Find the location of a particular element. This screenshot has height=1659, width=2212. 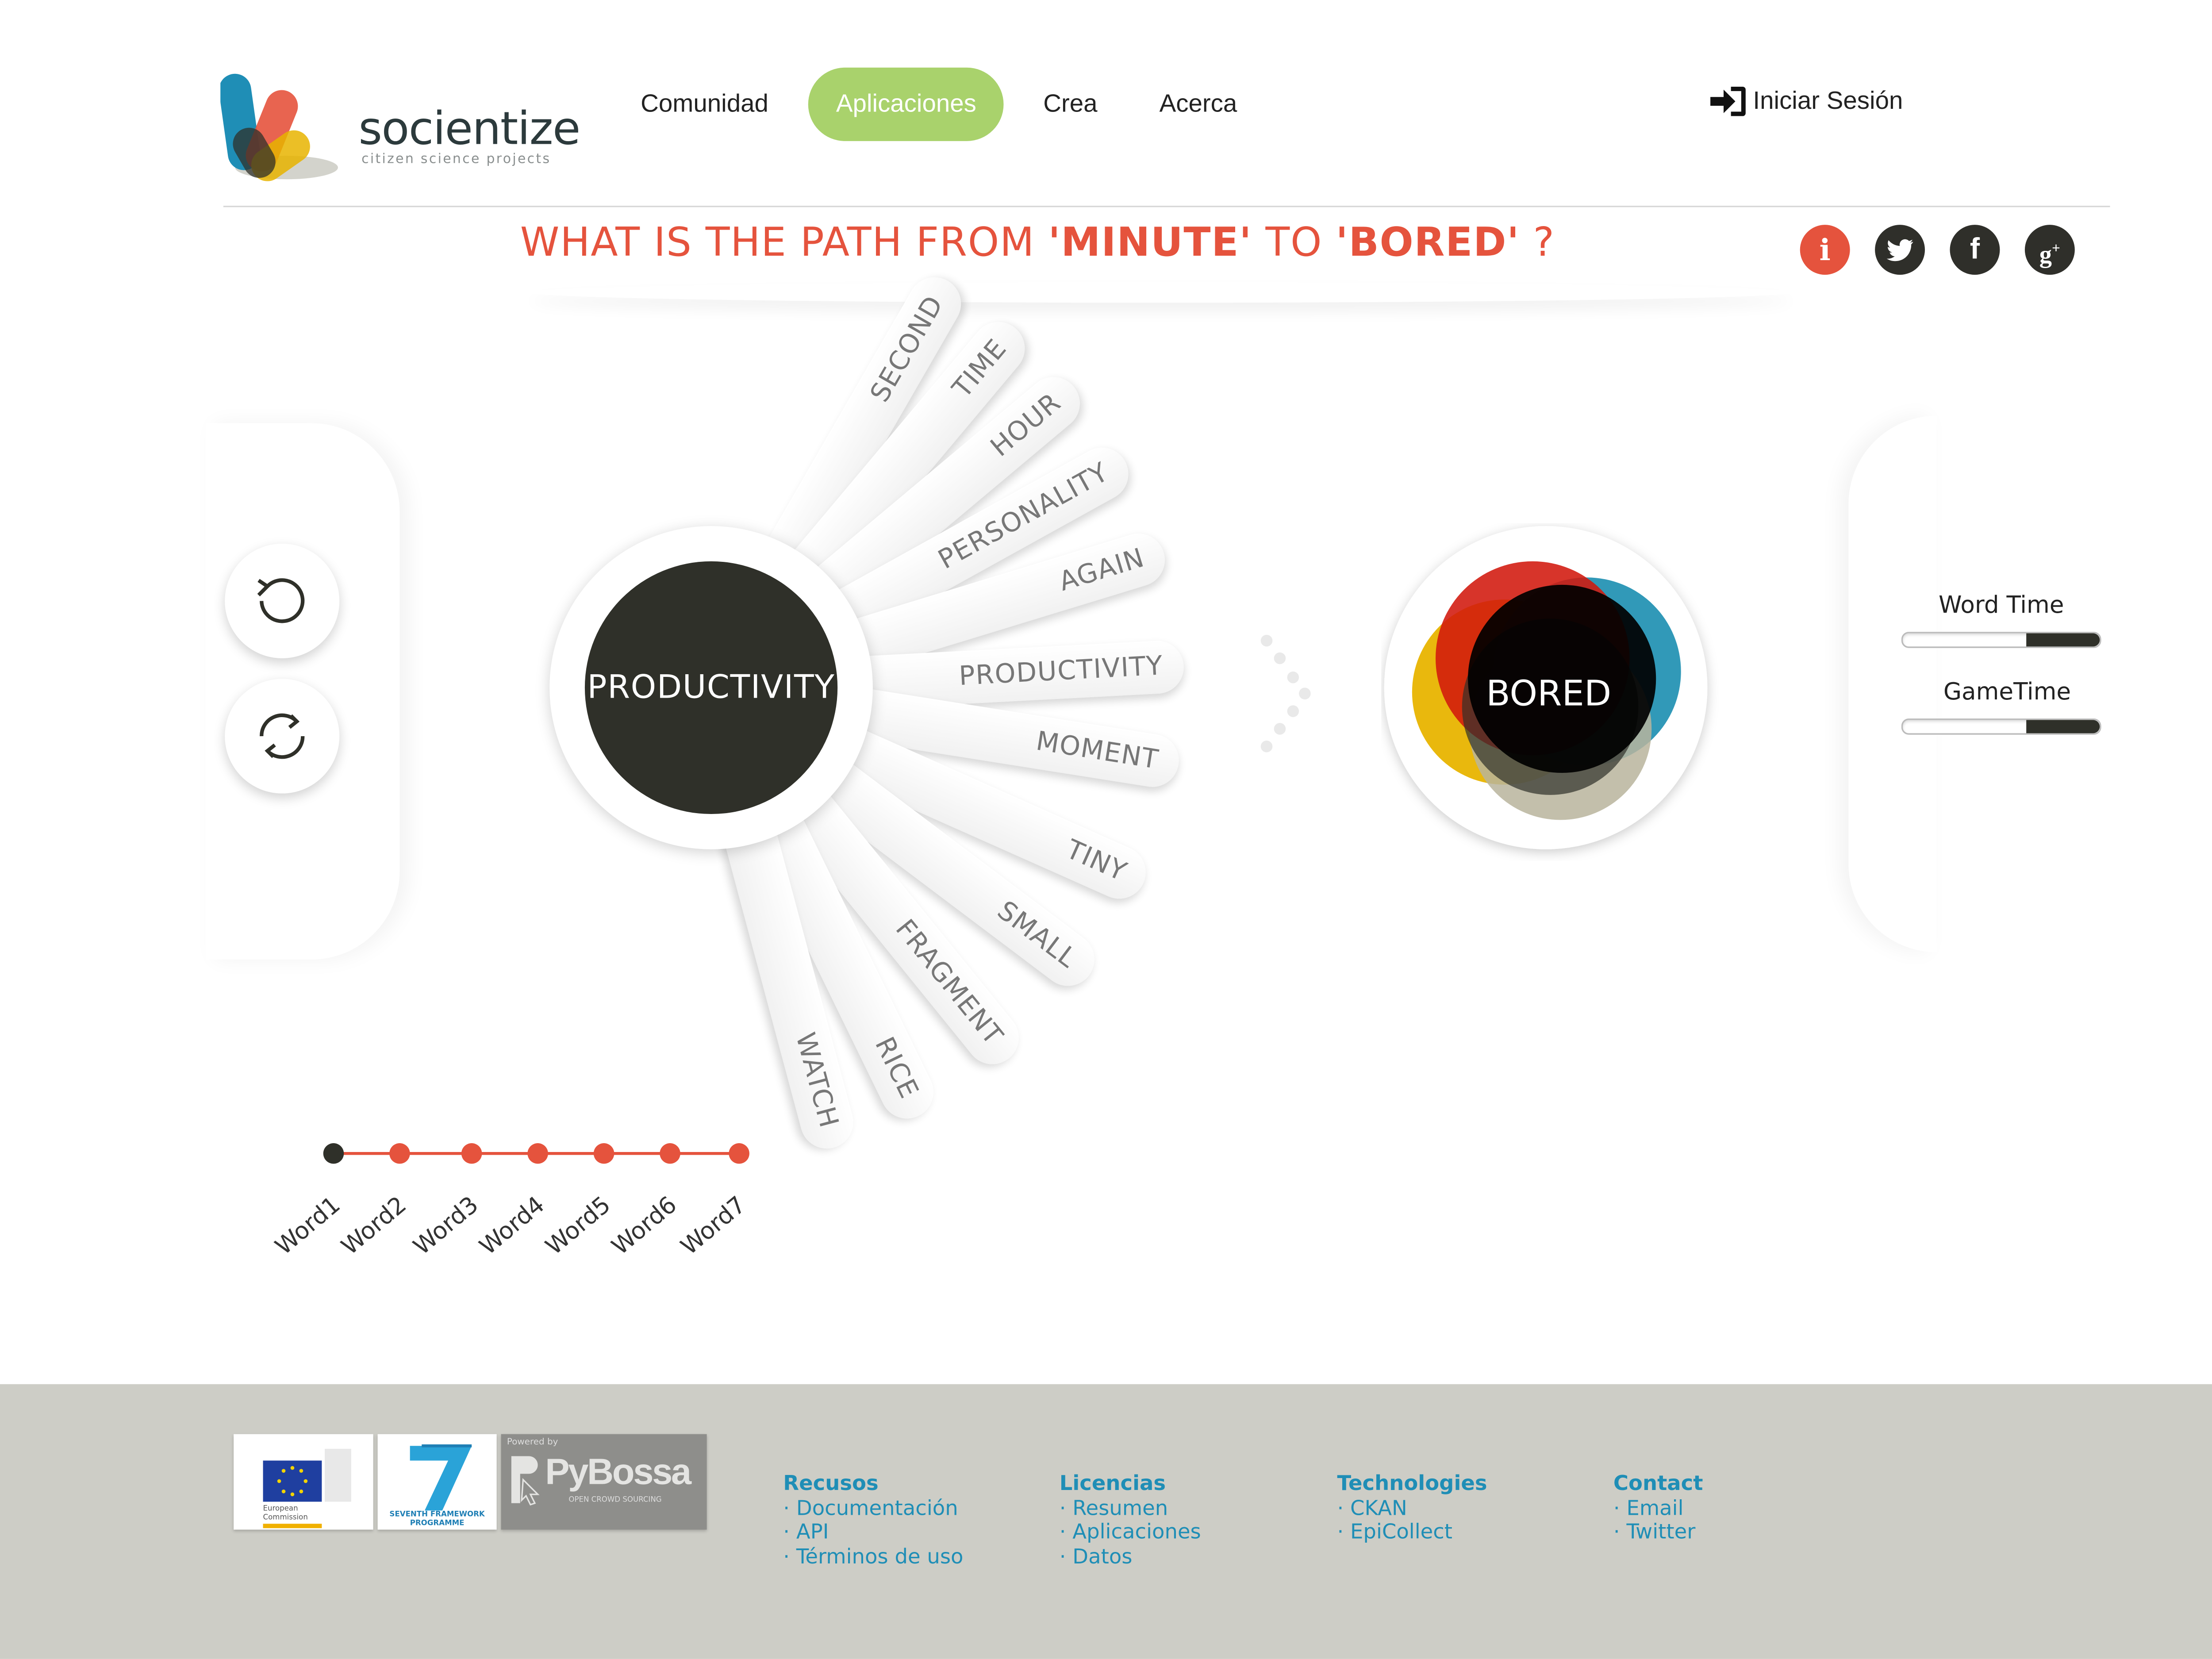

info-icon: i is located at coordinates (1825, 250).